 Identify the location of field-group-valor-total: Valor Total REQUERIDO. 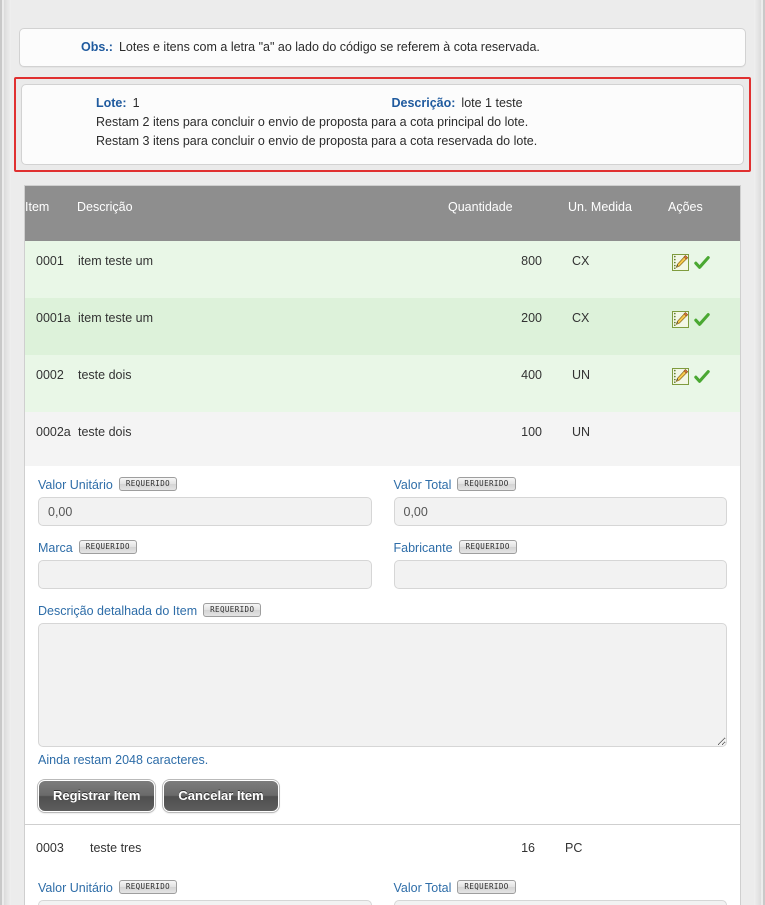
(560, 501).